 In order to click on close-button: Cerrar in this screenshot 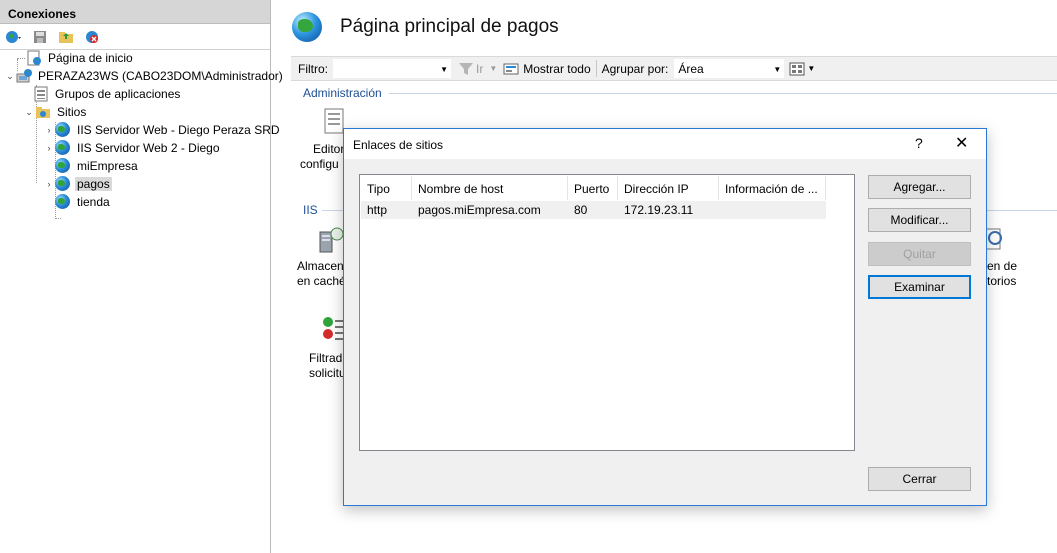, I will do `click(919, 479)`.